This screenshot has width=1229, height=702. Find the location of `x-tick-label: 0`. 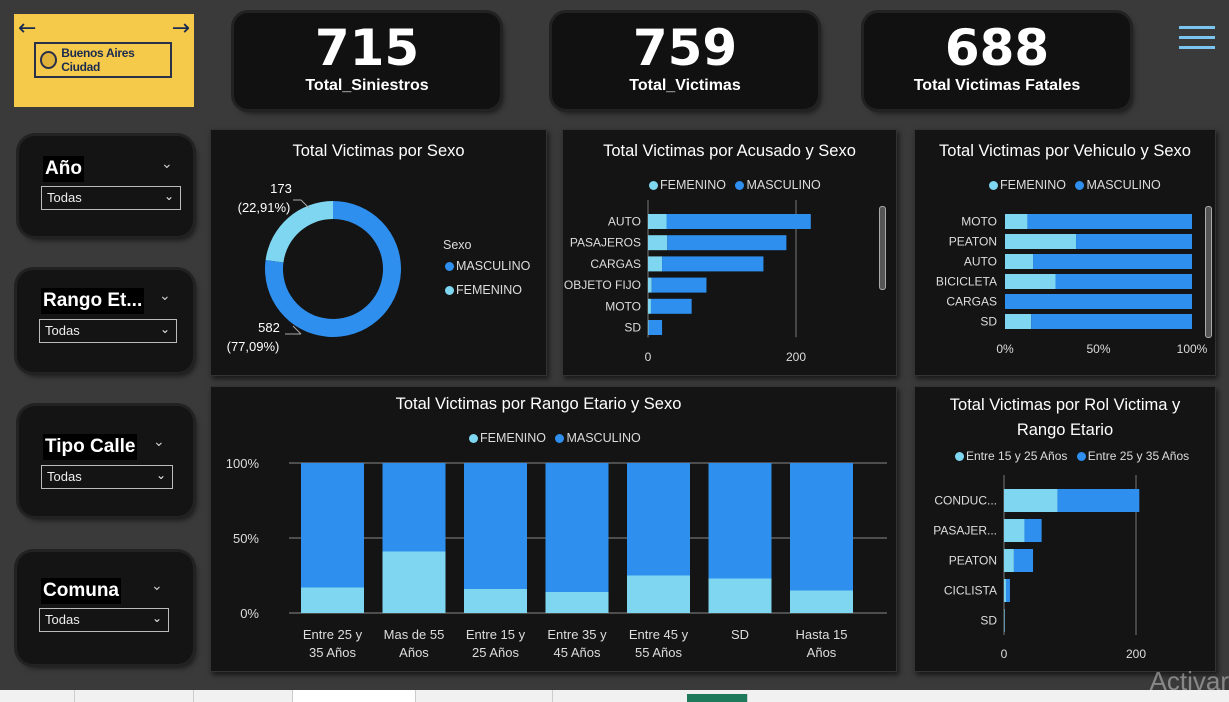

x-tick-label: 0 is located at coordinates (1004, 654).